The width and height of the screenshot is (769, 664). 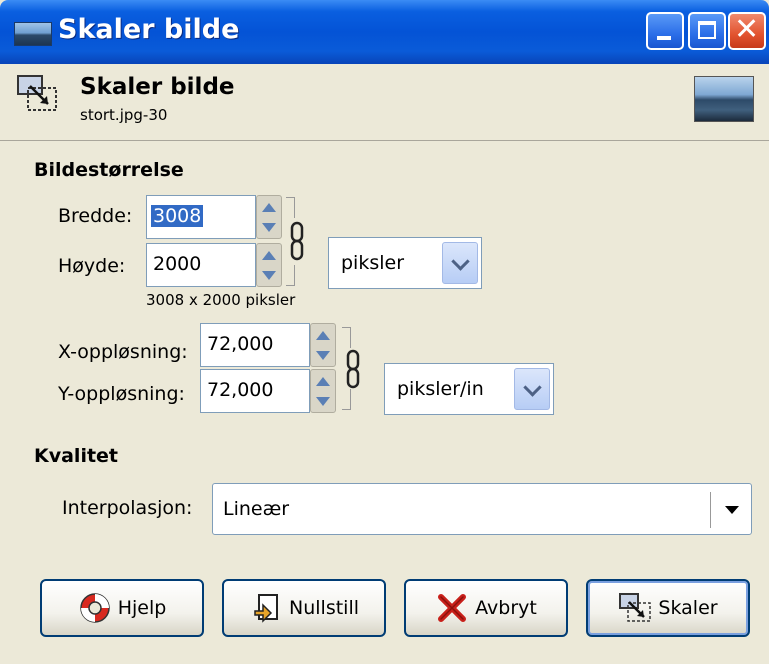 What do you see at coordinates (346, 337) in the screenshot?
I see `res-chain-bracket-top` at bounding box center [346, 337].